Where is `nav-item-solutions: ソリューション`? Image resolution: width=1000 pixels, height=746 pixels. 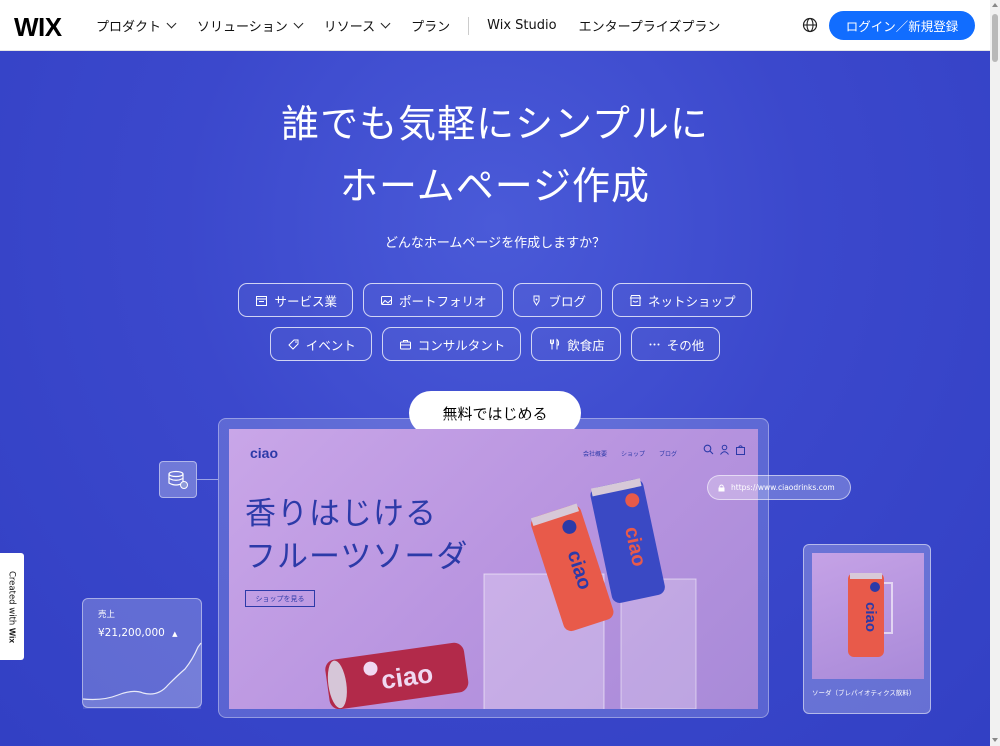
nav-item-solutions: ソリューション is located at coordinates (250, 25).